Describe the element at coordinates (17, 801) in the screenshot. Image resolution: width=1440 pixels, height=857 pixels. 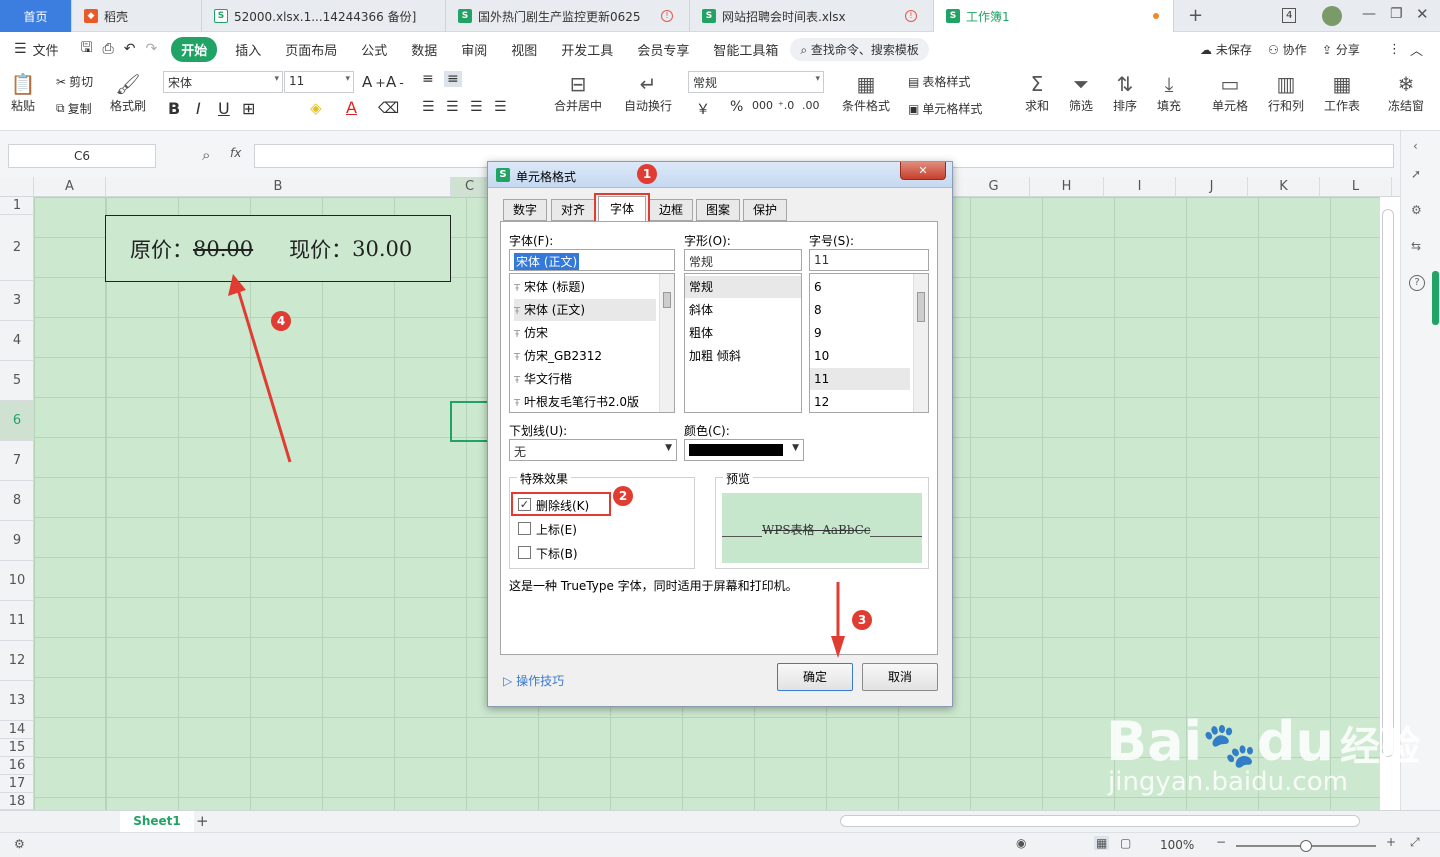
I see `row-header: 18` at that location.